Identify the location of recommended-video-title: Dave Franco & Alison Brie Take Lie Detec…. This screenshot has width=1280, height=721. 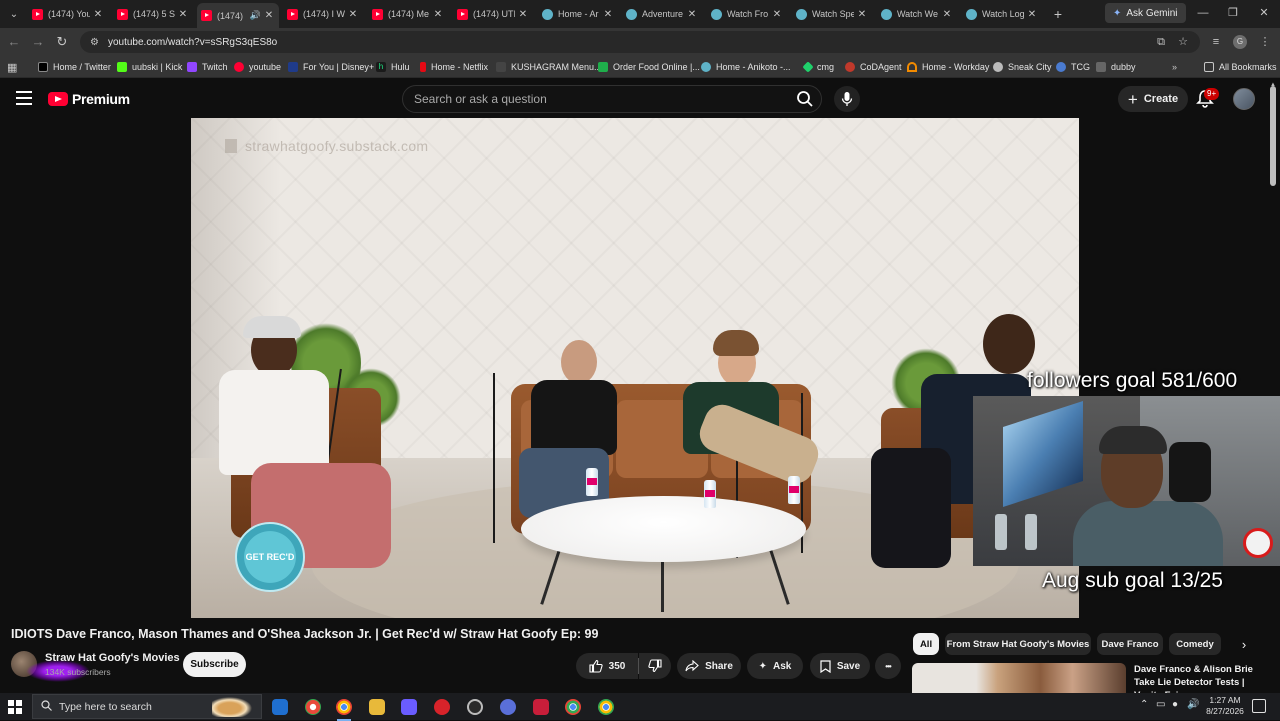
(1198, 678).